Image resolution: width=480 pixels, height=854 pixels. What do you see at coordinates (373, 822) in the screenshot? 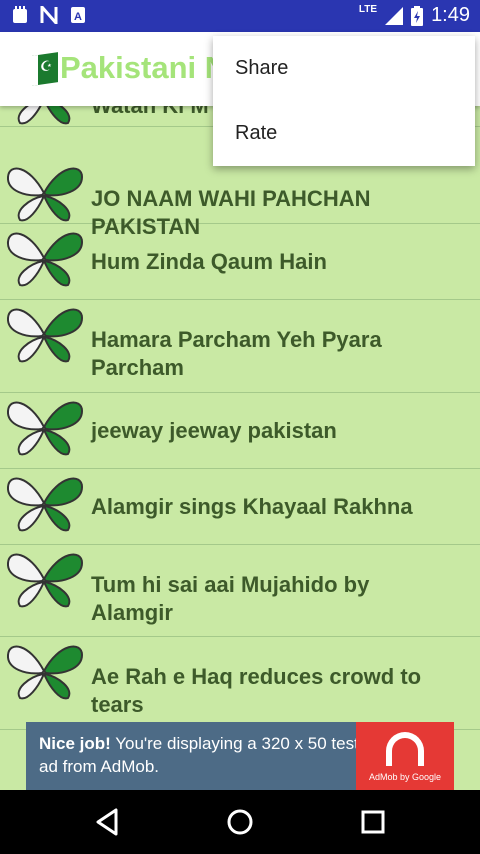
I see `recents-icon` at bounding box center [373, 822].